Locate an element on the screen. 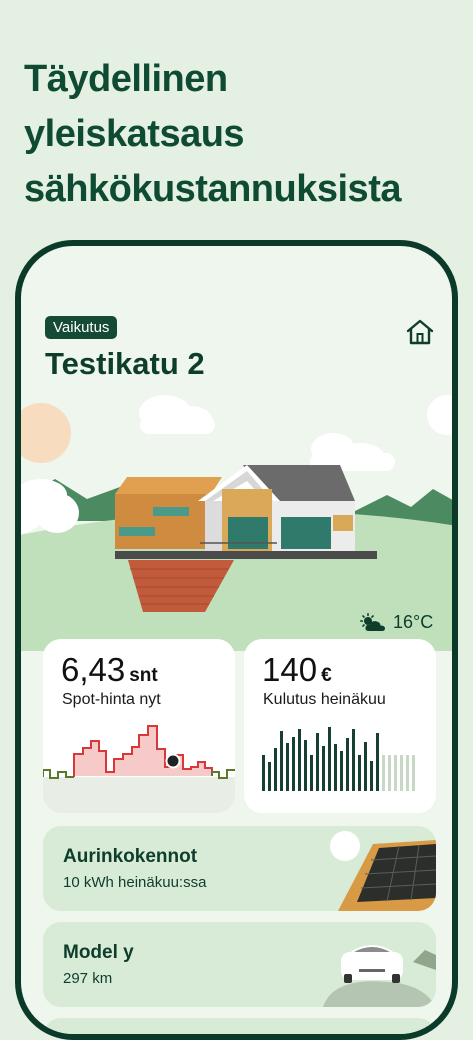  spot-price-label: Spot-hinta nyt is located at coordinates (111, 699).